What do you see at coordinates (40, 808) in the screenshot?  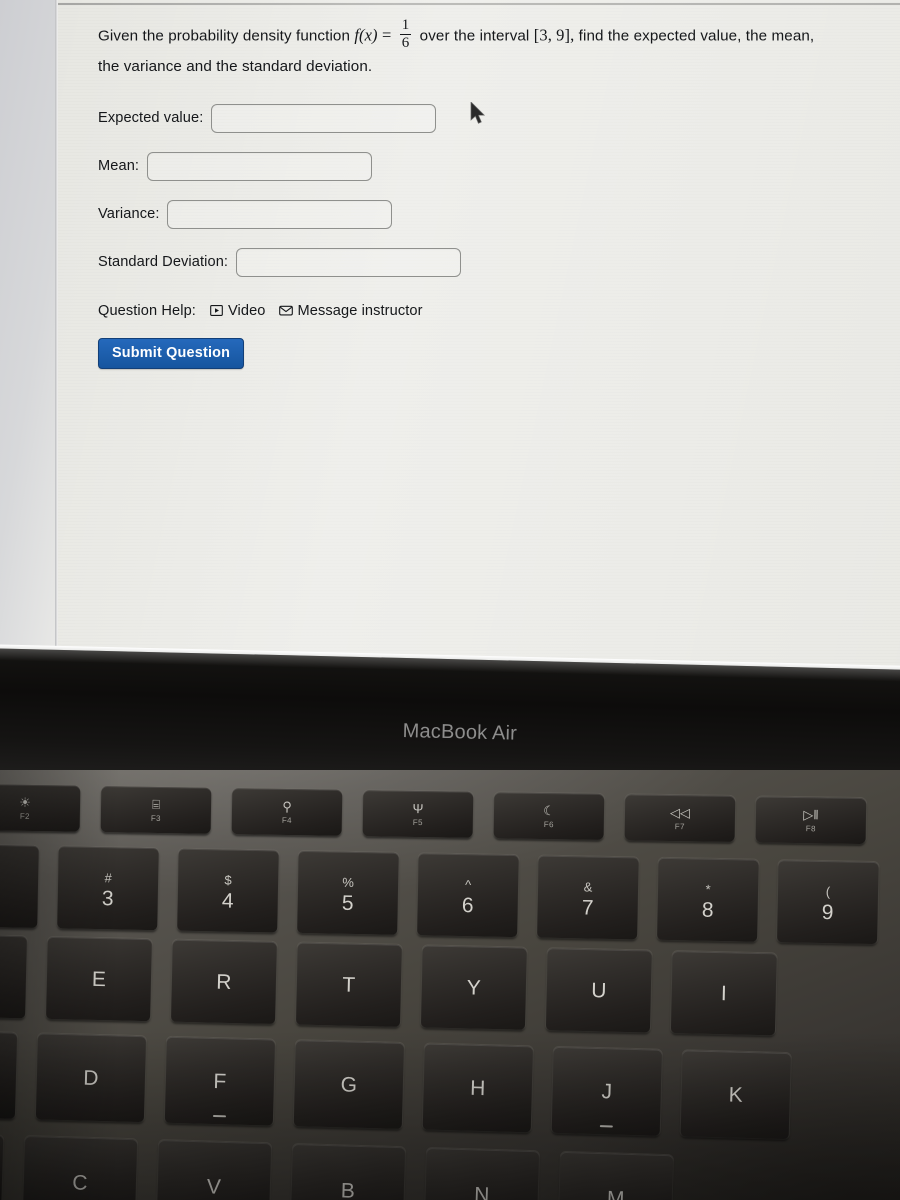 I see `key-f2: ☀ F2` at bounding box center [40, 808].